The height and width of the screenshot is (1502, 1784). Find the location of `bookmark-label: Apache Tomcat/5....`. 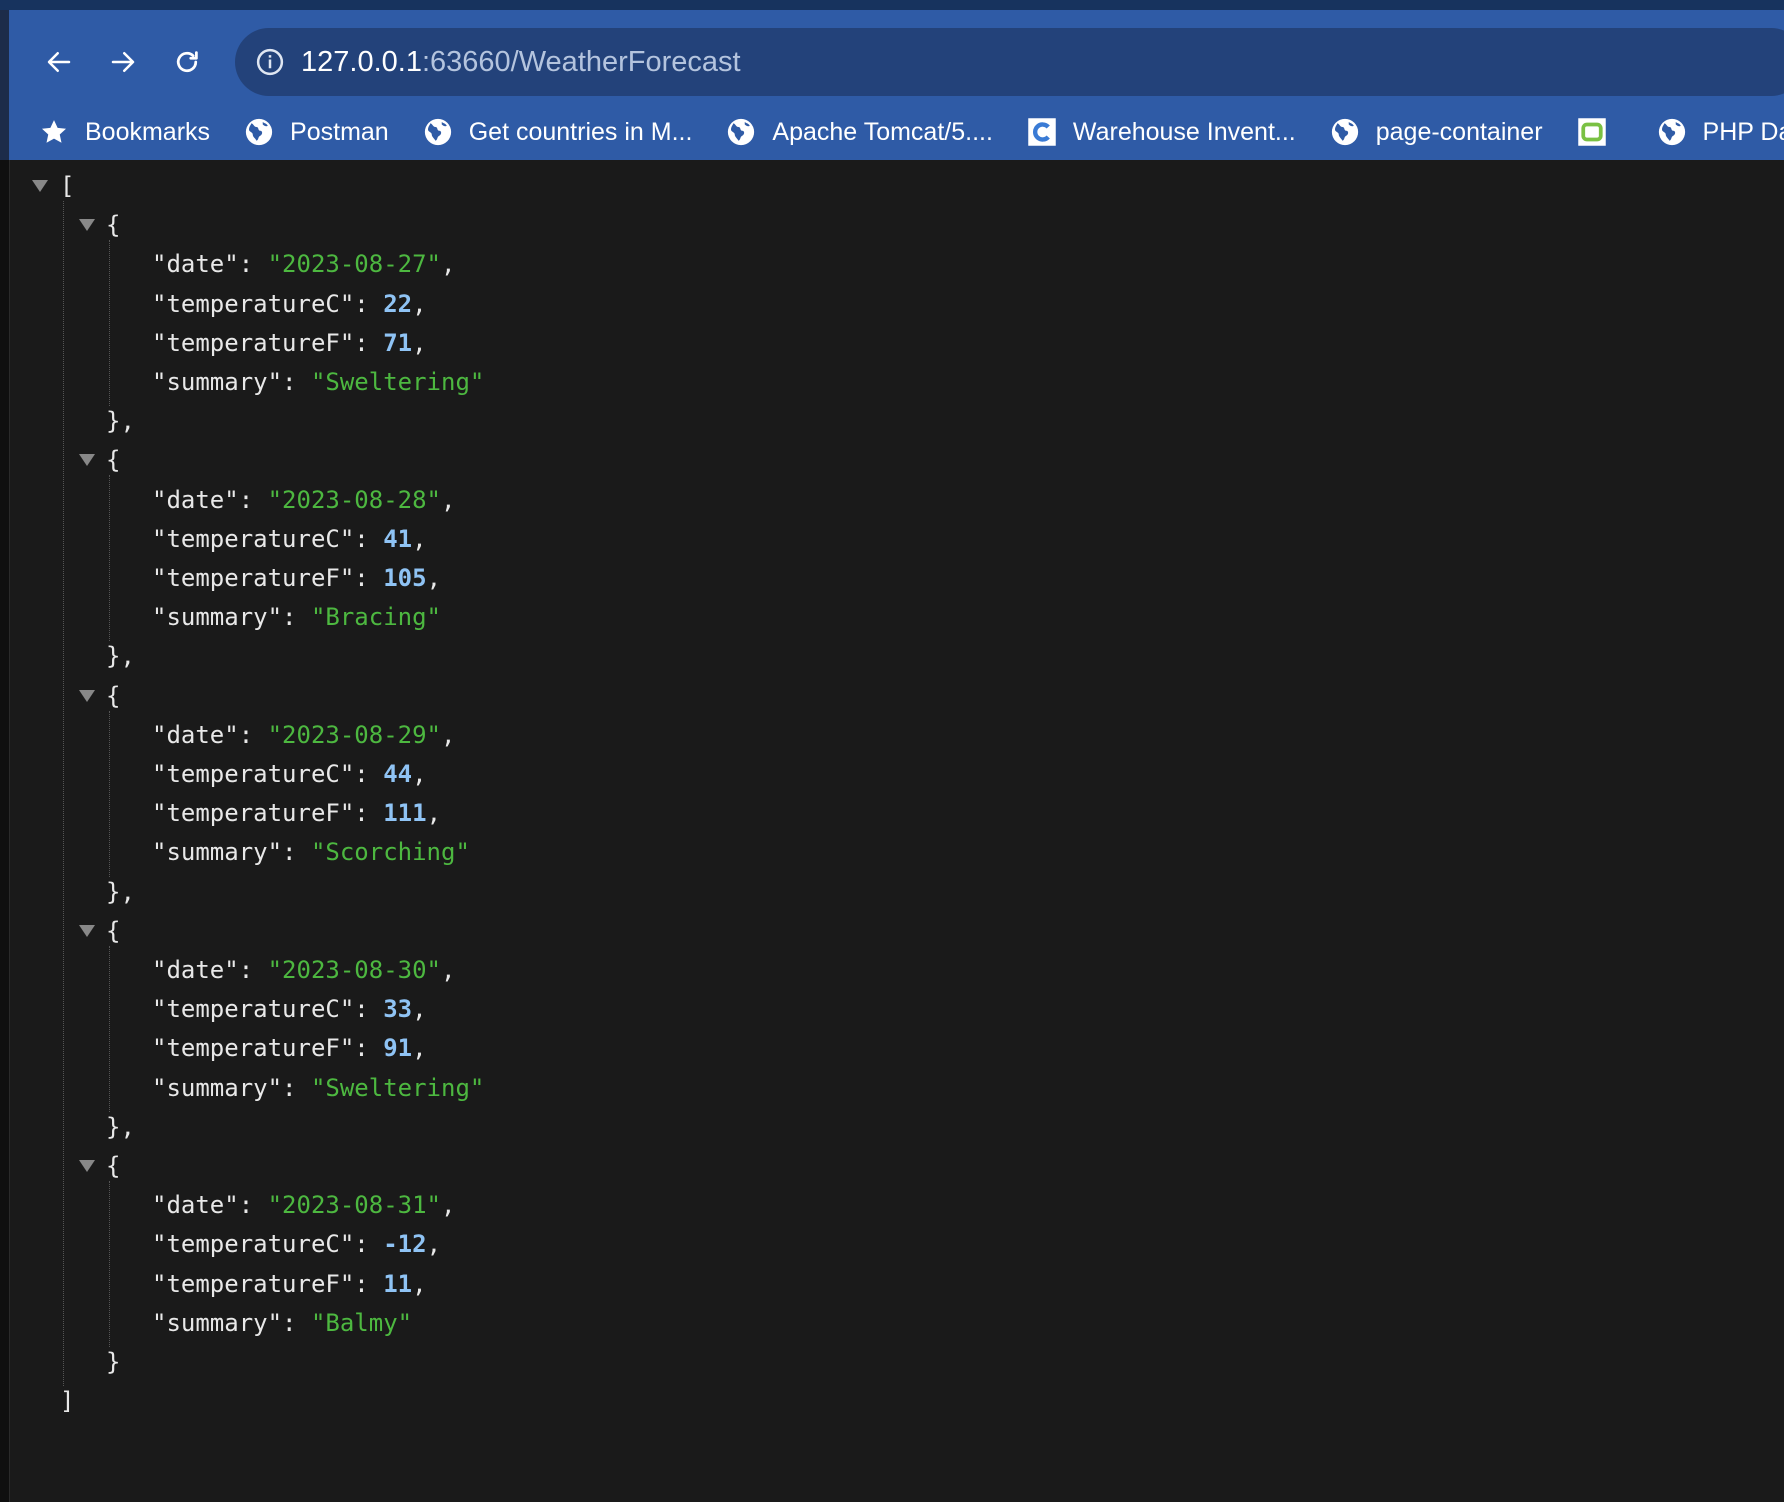

bookmark-label: Apache Tomcat/5.... is located at coordinates (882, 131).